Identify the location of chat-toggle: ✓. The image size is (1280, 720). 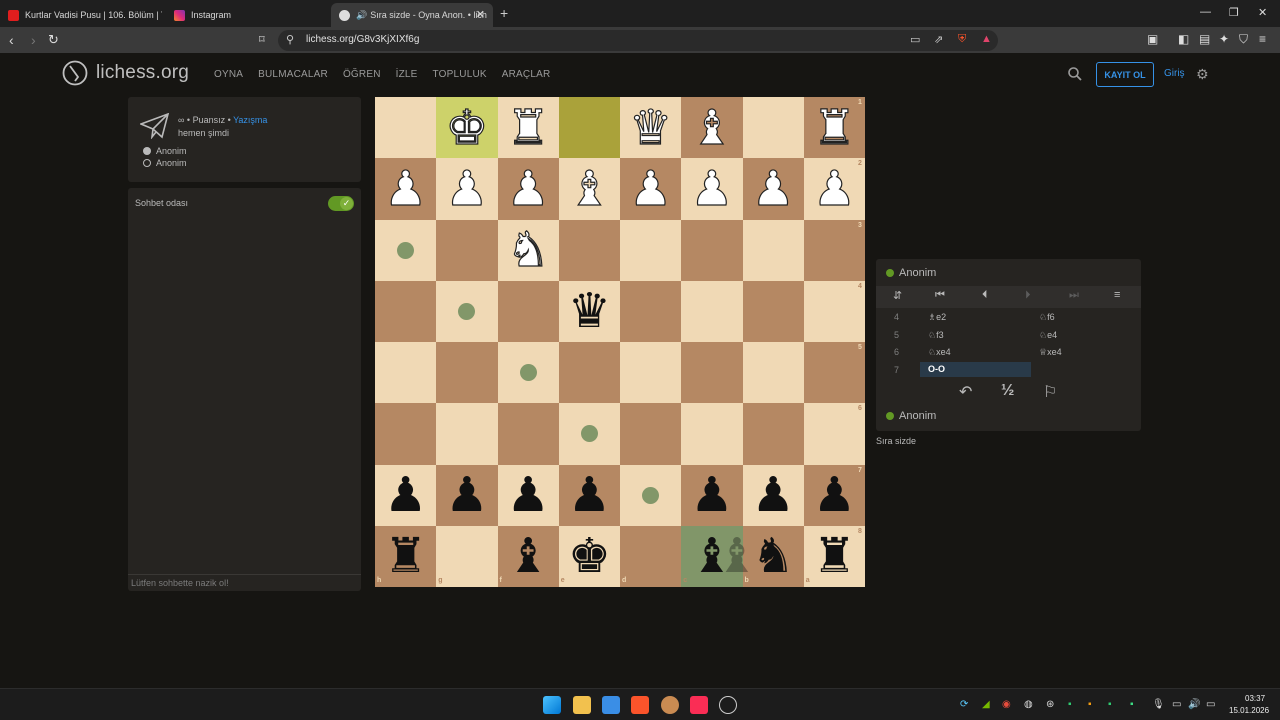
(341, 203).